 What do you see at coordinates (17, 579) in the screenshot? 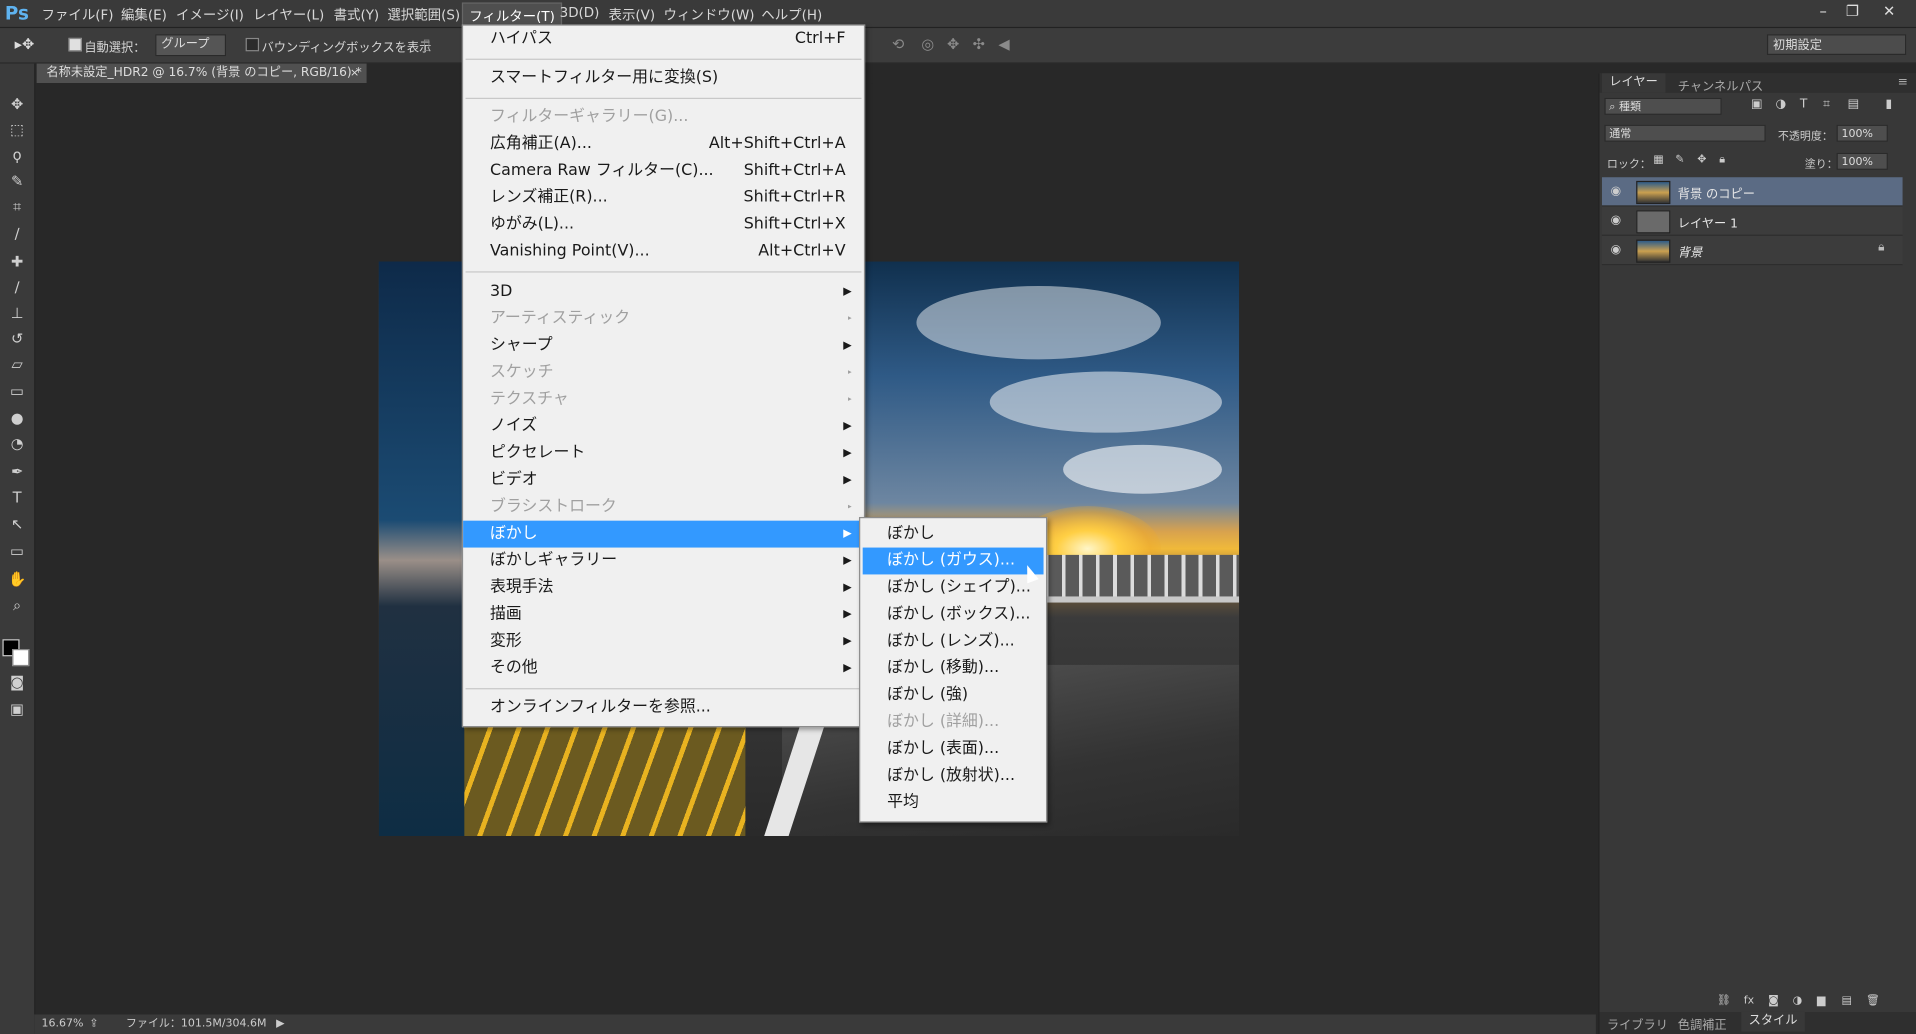
I see `hand-tool-icon: ✋` at bounding box center [17, 579].